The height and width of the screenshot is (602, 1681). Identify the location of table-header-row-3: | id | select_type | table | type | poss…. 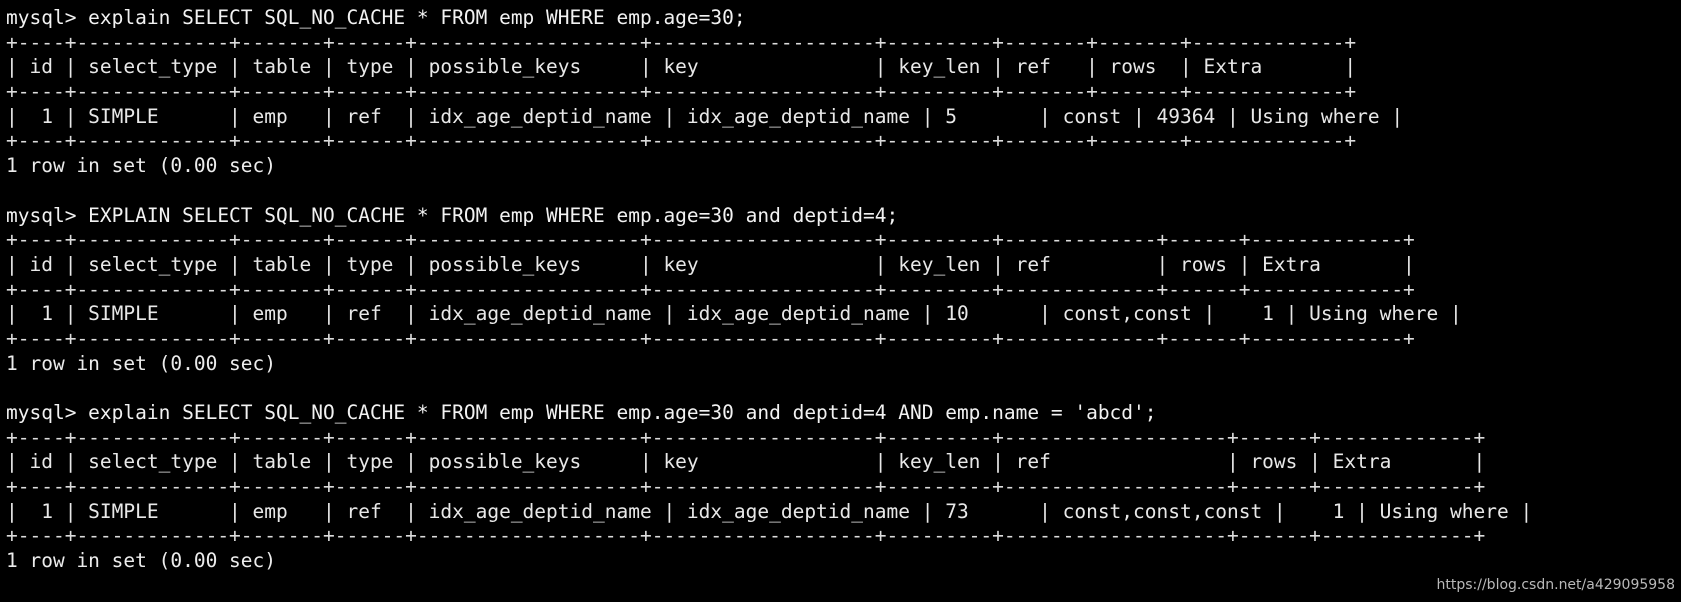
(746, 462).